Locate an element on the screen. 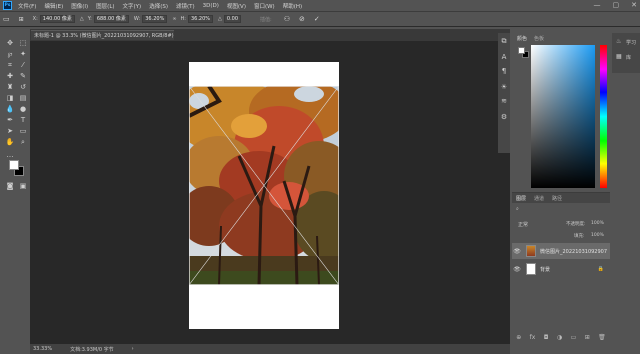  healing-brush-icon: ✚ is located at coordinates (10, 76).